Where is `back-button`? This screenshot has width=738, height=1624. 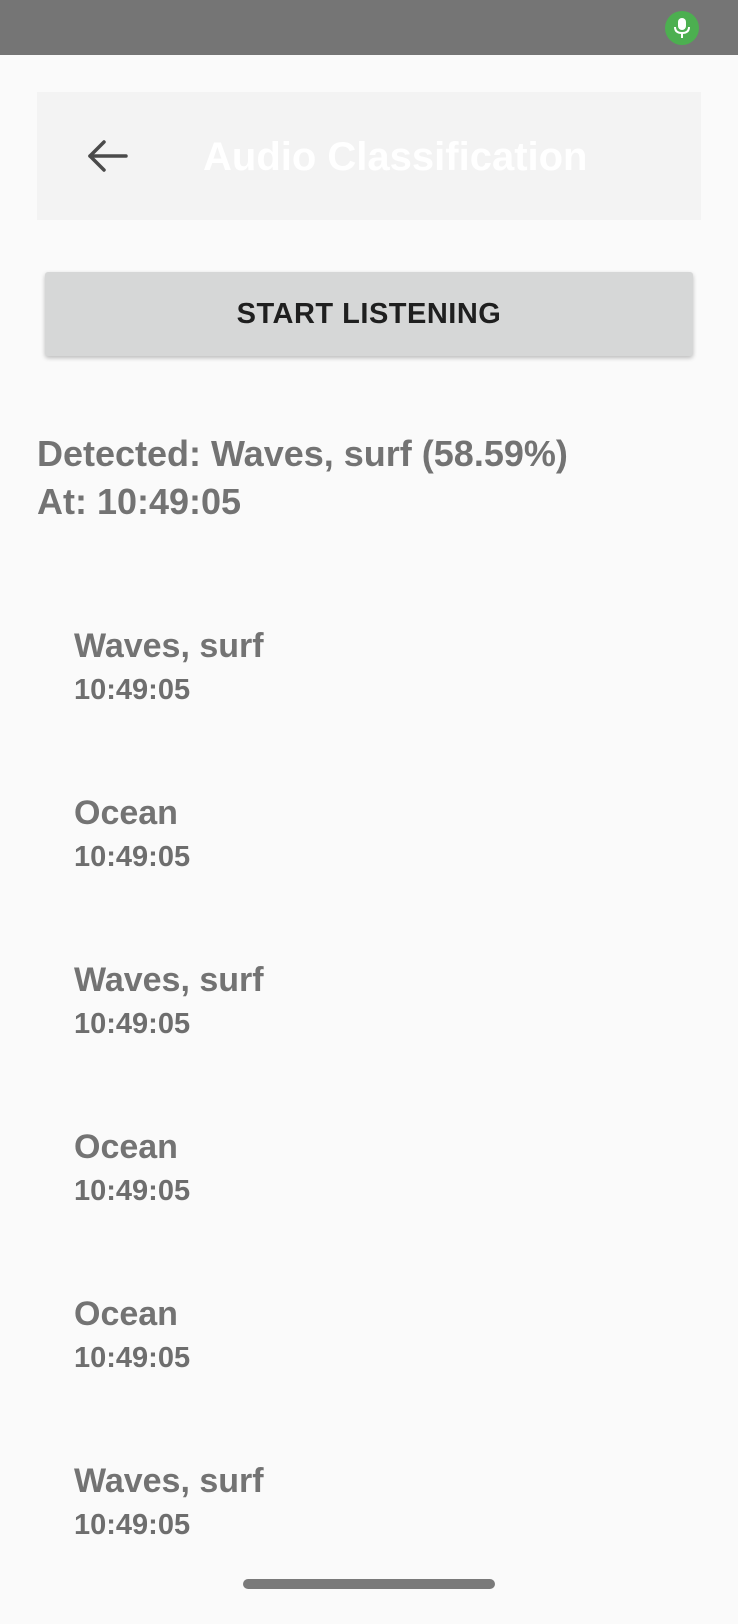 back-button is located at coordinates (107, 156).